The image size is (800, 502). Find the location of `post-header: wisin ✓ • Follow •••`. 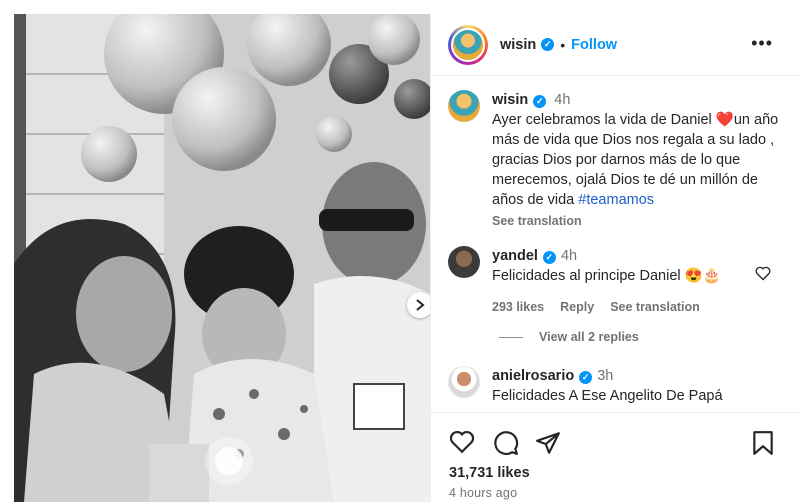

post-header: wisin ✓ • Follow ••• is located at coordinates (615, 45).